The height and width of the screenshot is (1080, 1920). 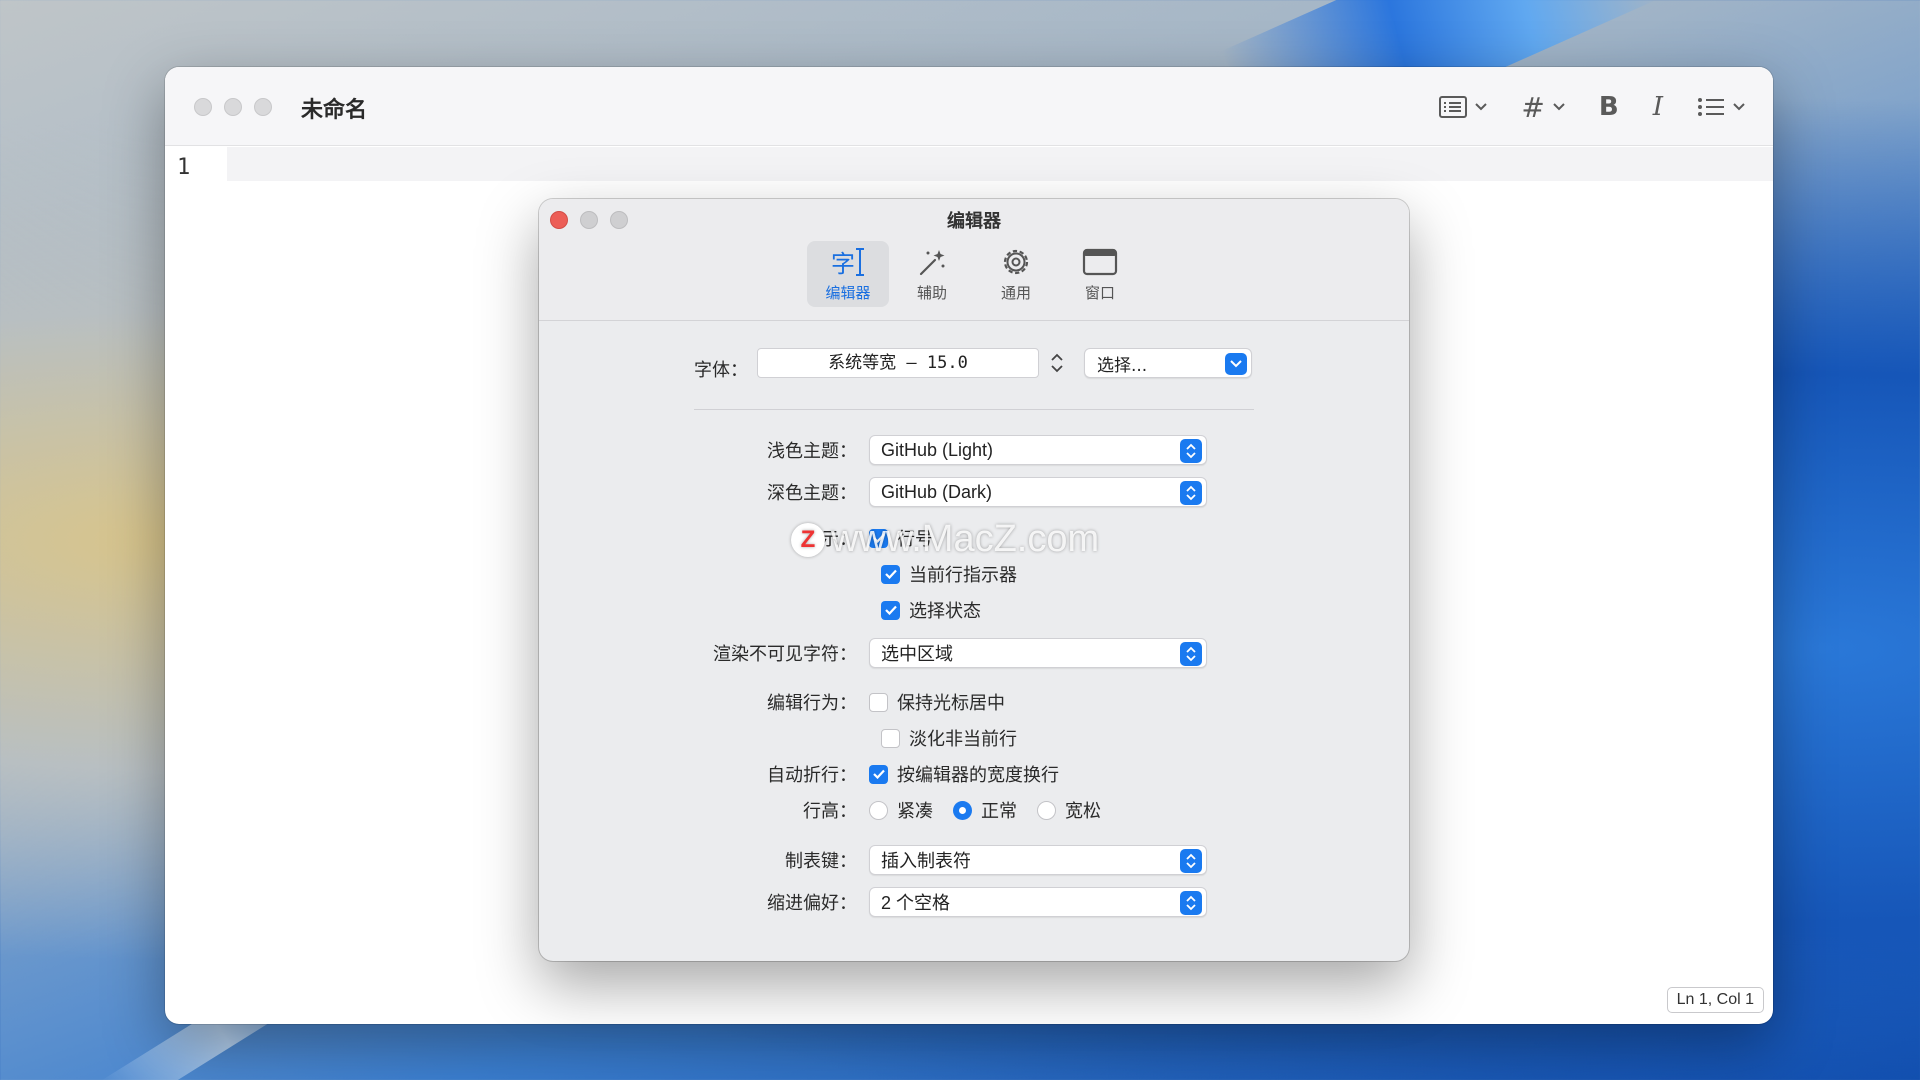 I want to click on tab-label: 编辑器, so click(x=848, y=292).